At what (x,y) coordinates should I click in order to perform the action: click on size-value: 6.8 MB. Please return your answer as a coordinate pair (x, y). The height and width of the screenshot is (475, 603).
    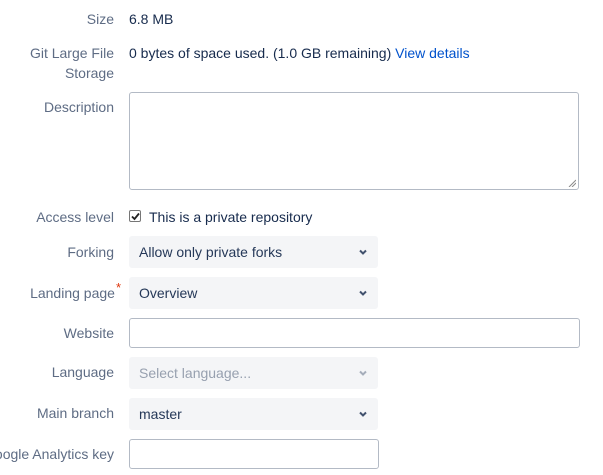
    Looking at the image, I should click on (151, 19).